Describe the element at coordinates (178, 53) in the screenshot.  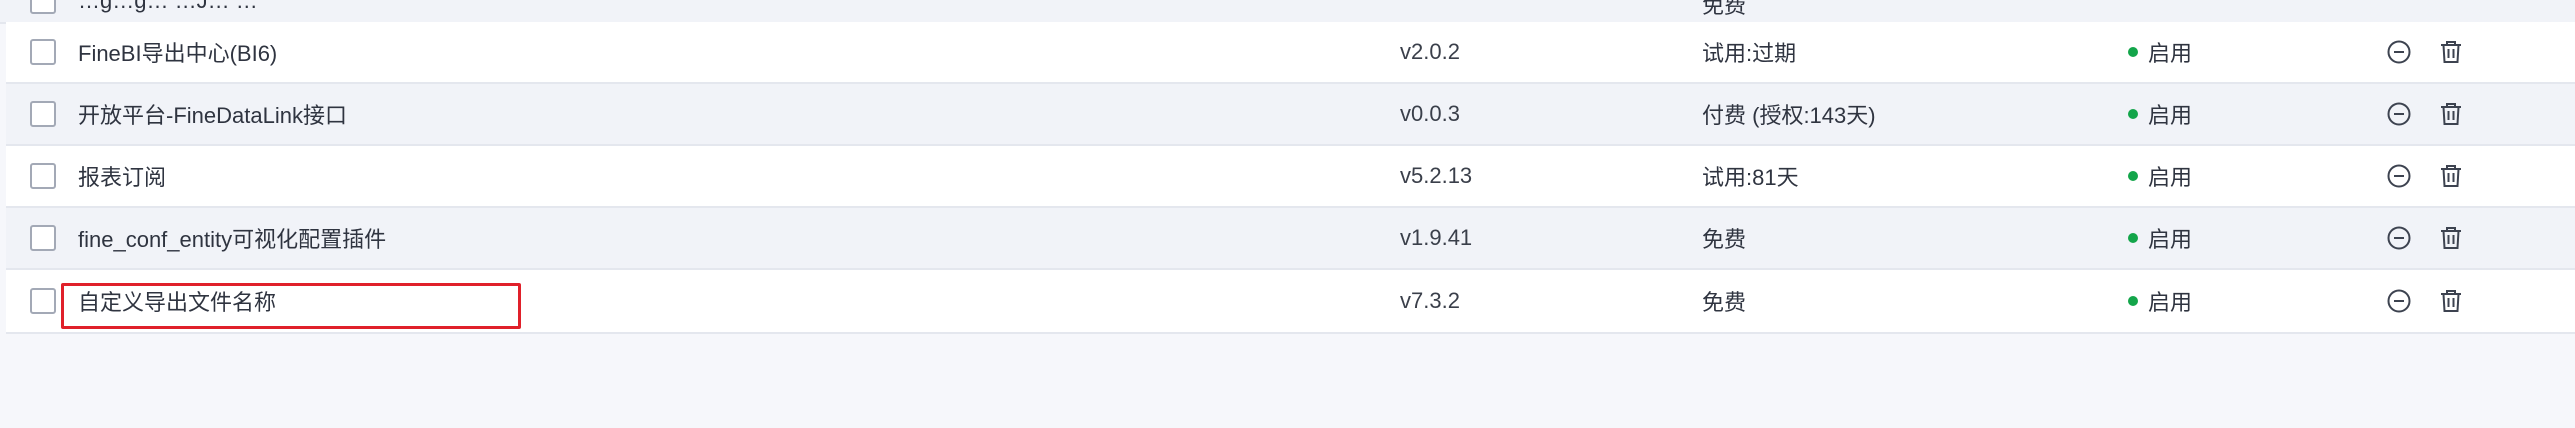
I see `plugin-name: FineBI导出中心(BI6)` at that location.